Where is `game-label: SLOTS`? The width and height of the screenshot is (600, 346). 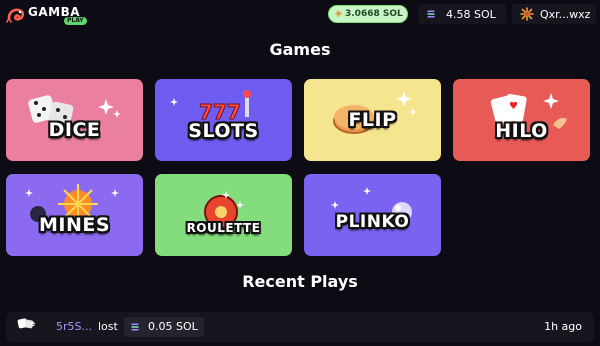 game-label: SLOTS is located at coordinates (223, 131).